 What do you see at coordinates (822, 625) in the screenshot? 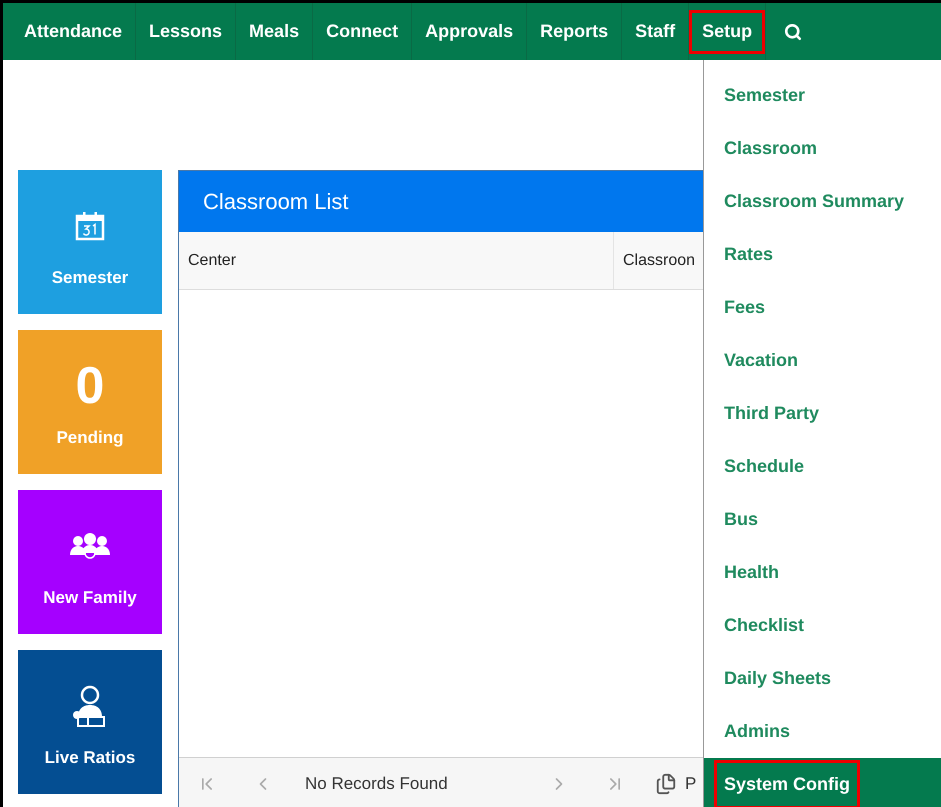
I see `menu-item: Checklist` at bounding box center [822, 625].